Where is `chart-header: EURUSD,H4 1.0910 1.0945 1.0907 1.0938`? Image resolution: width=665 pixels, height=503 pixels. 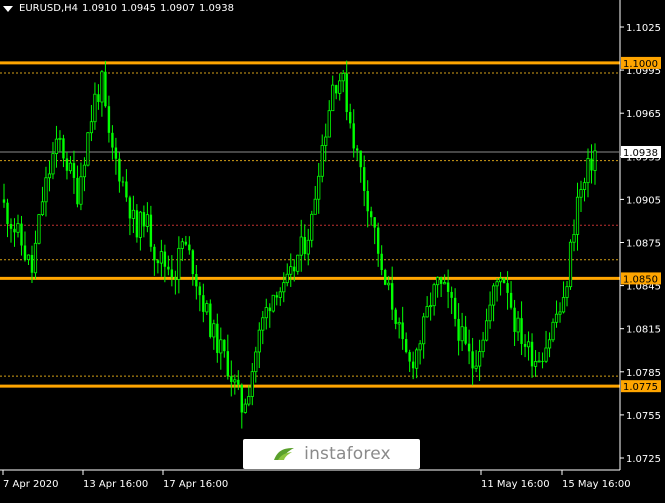 chart-header: EURUSD,H4 1.0910 1.0945 1.0907 1.0938 is located at coordinates (118, 8).